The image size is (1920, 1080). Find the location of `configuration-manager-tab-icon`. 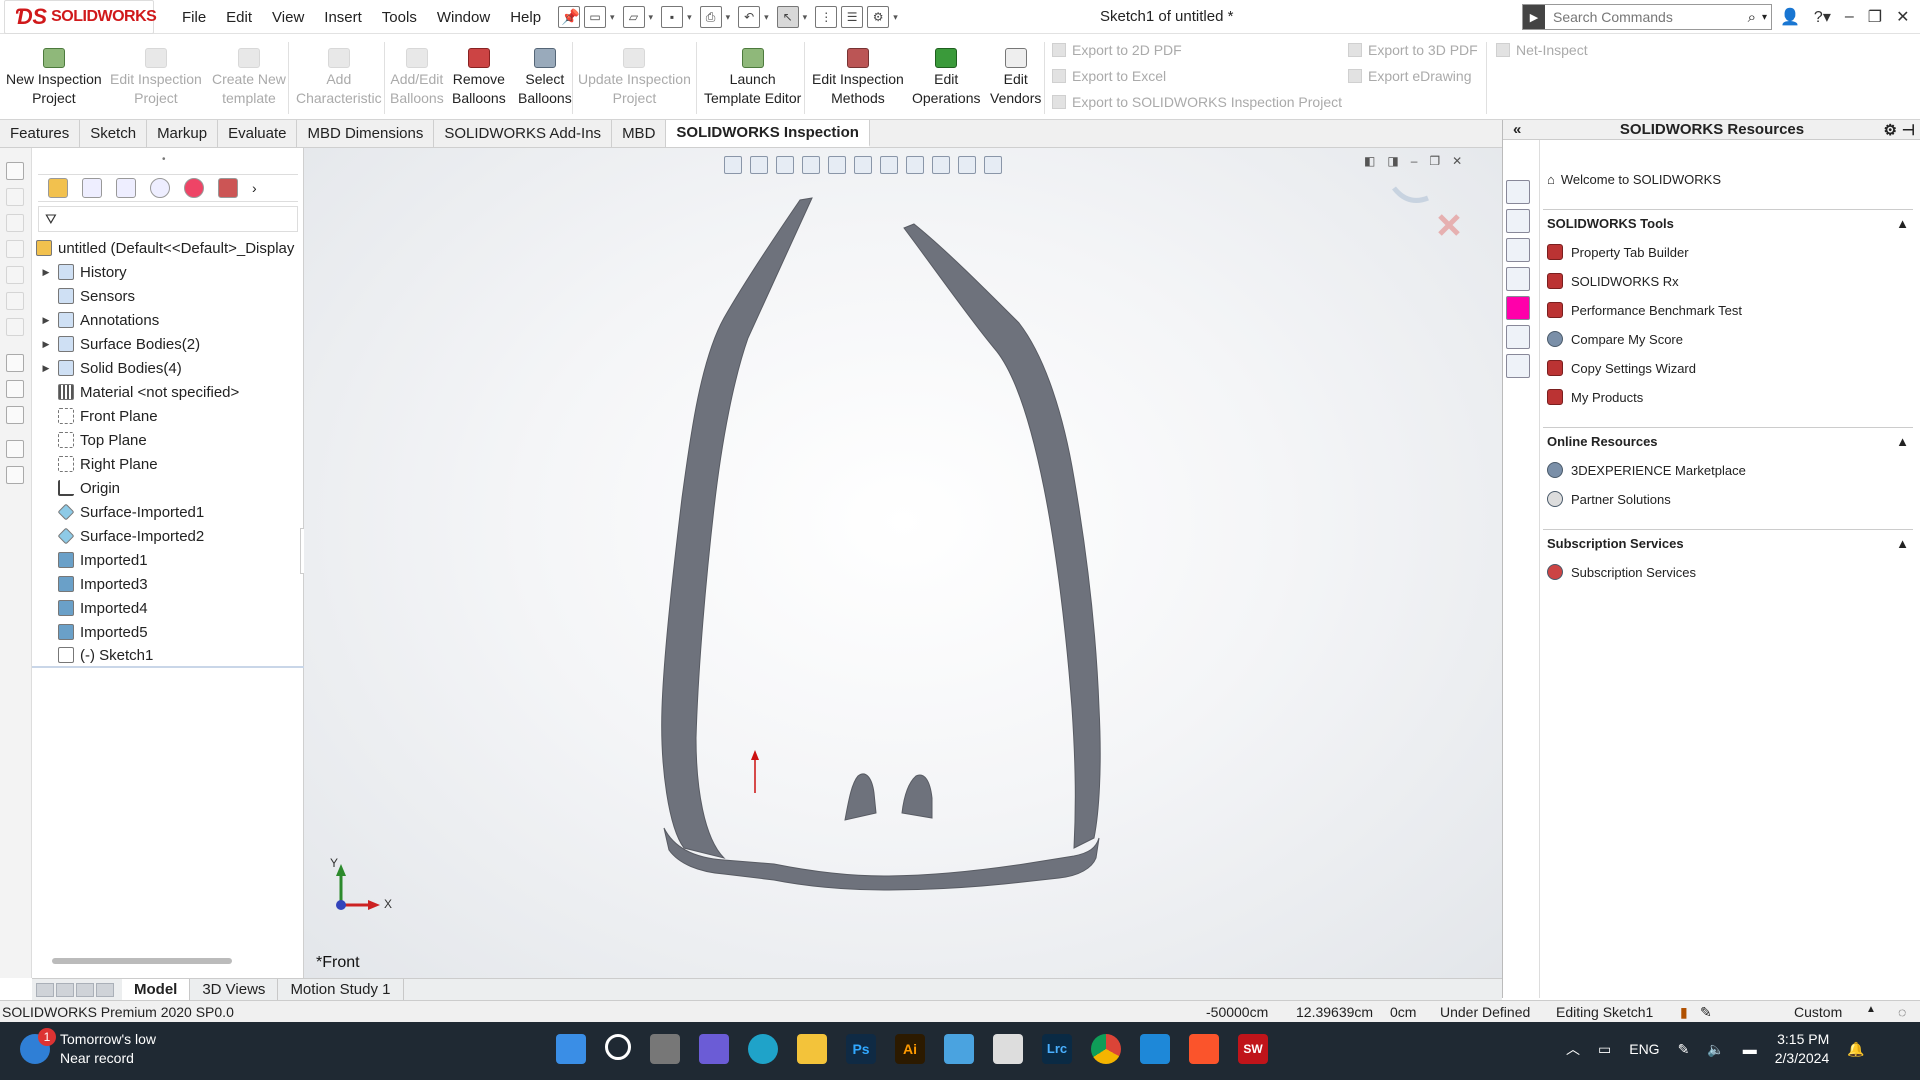

configuration-manager-tab-icon is located at coordinates (126, 188).